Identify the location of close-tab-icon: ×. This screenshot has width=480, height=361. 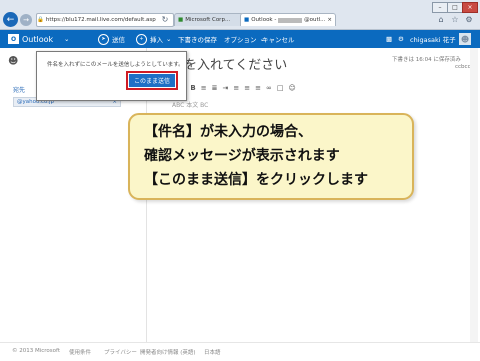
(329, 20).